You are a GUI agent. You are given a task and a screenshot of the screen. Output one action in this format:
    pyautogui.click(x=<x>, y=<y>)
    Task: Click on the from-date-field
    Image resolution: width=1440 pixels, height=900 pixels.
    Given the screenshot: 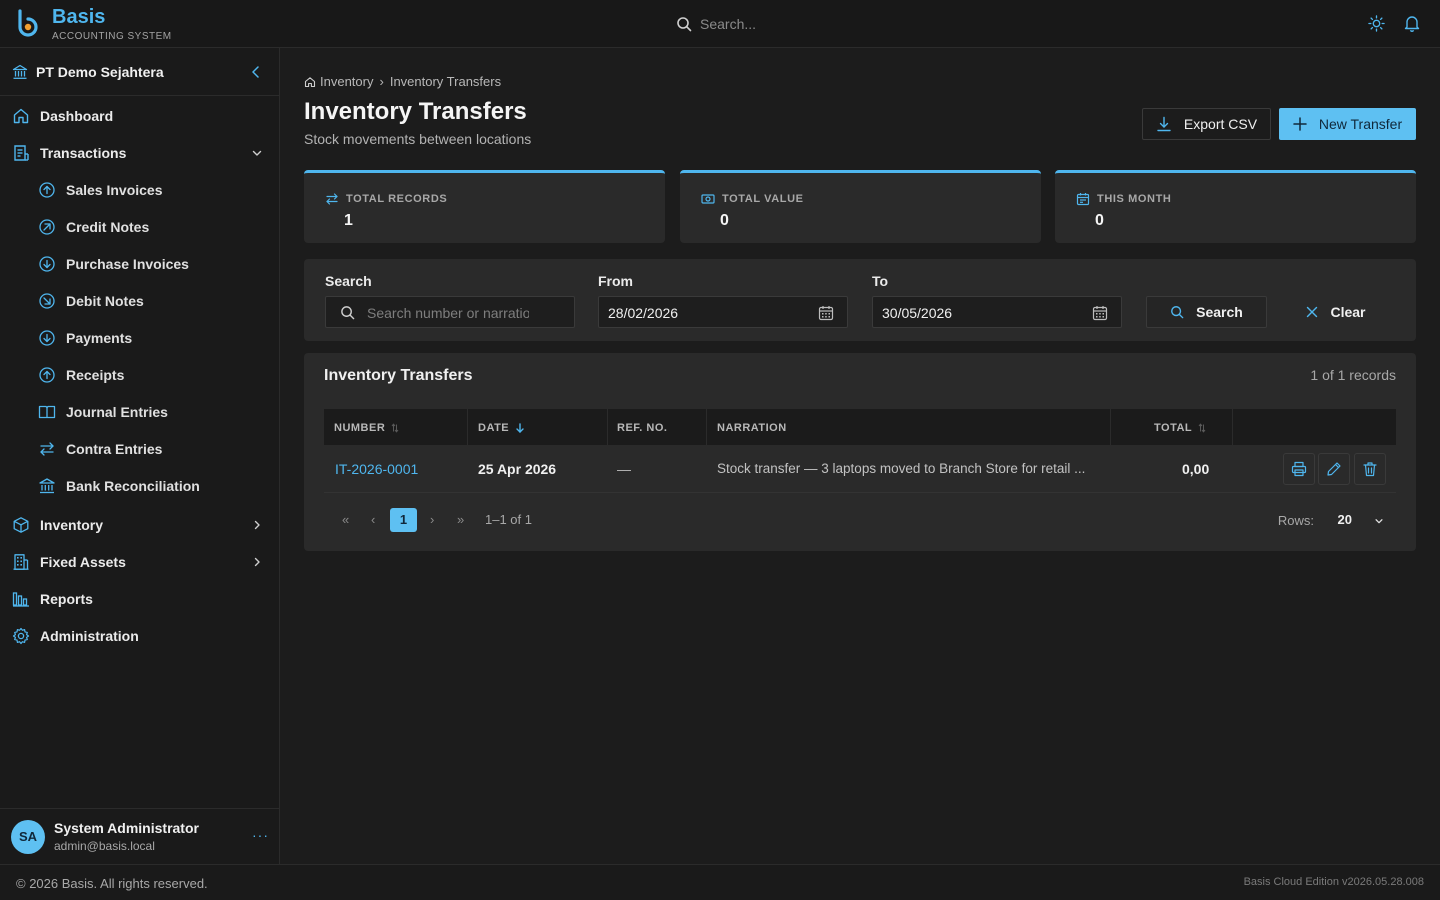 What is the action you would take?
    pyautogui.click(x=723, y=312)
    